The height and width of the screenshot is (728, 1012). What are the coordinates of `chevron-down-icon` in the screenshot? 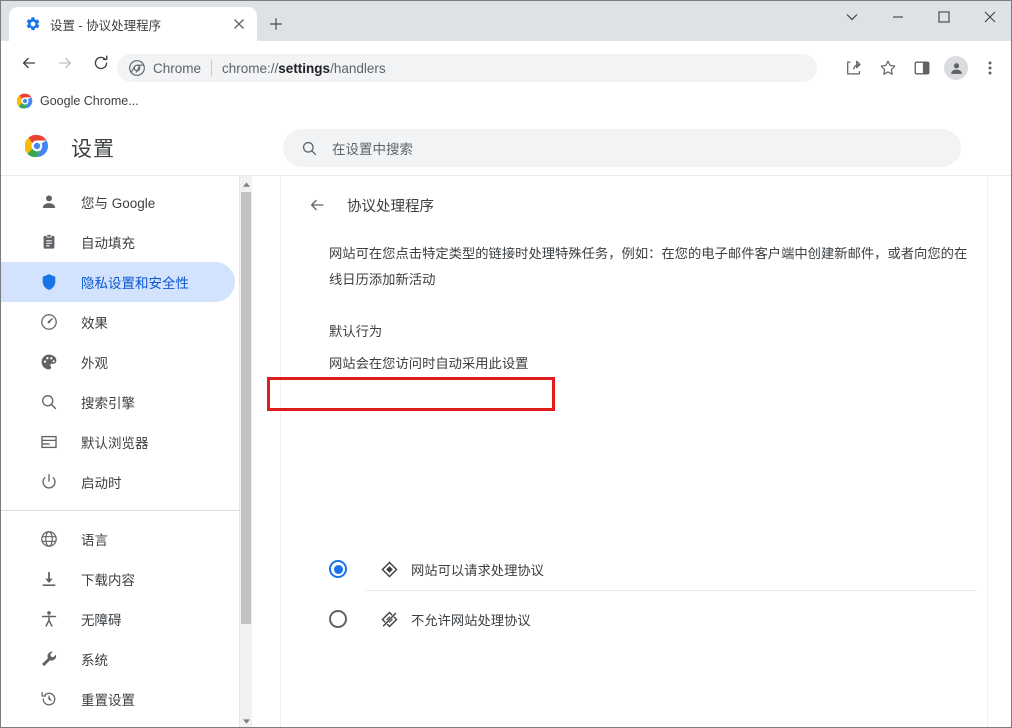 It's located at (852, 17).